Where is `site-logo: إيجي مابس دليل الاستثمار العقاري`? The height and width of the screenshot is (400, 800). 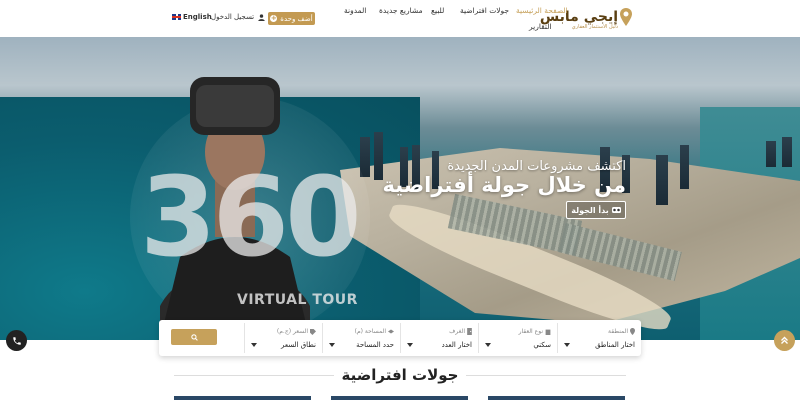
site-logo: إيجي مابس دليل الاستثمار العقاري is located at coordinates (586, 19).